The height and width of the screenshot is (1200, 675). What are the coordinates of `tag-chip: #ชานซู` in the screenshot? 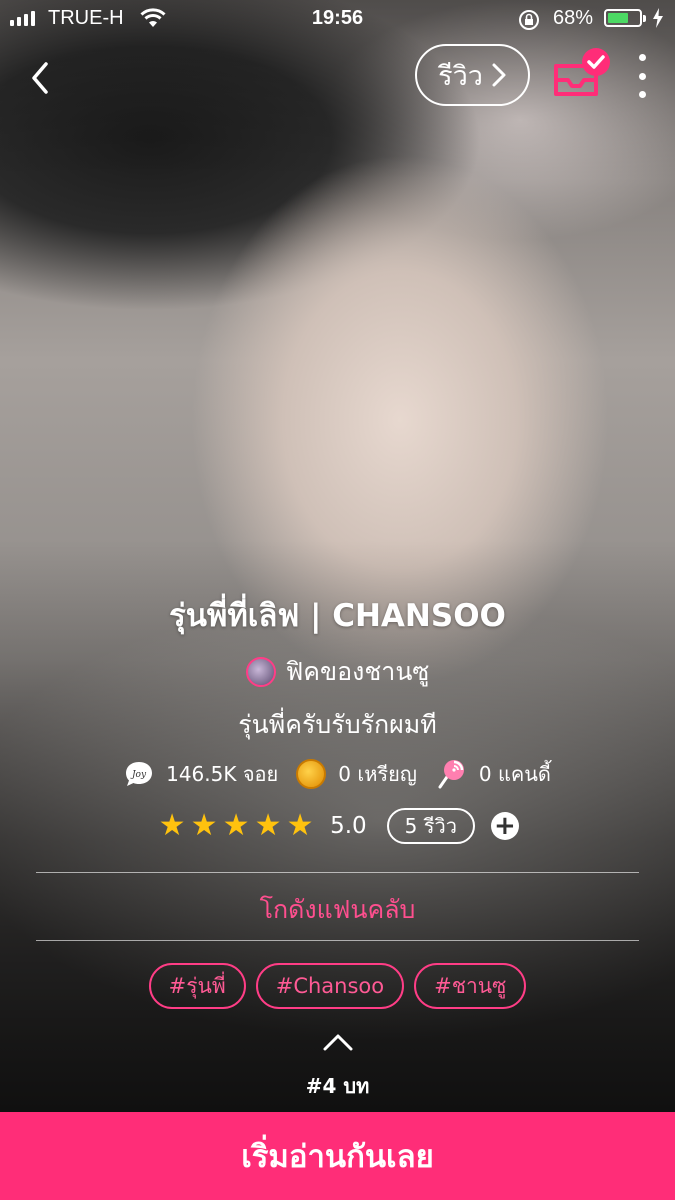 It's located at (470, 986).